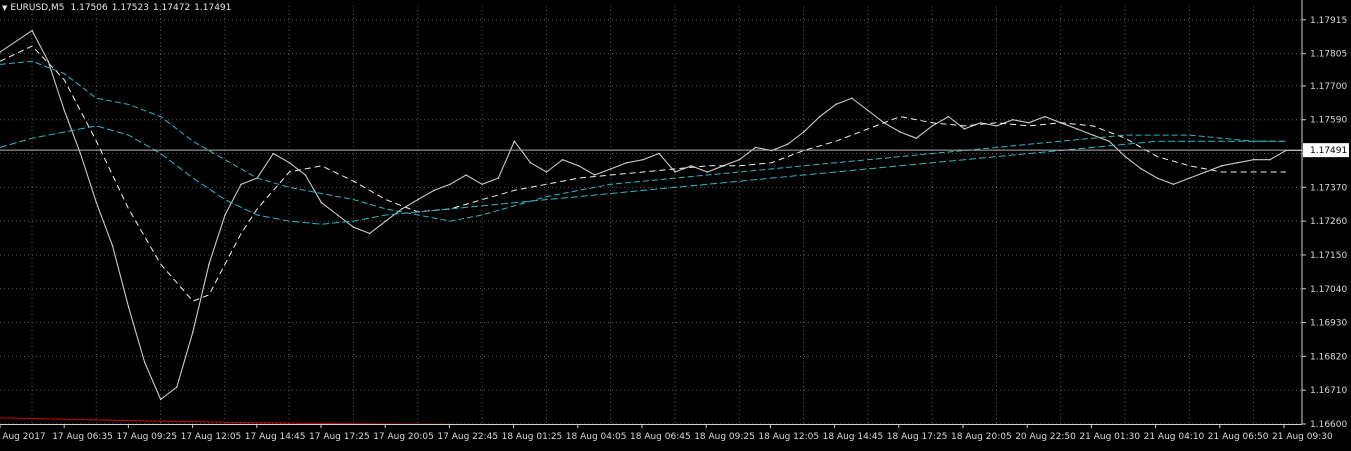  I want to click on x-tick-label: 18 Aug 04:05, so click(596, 437).